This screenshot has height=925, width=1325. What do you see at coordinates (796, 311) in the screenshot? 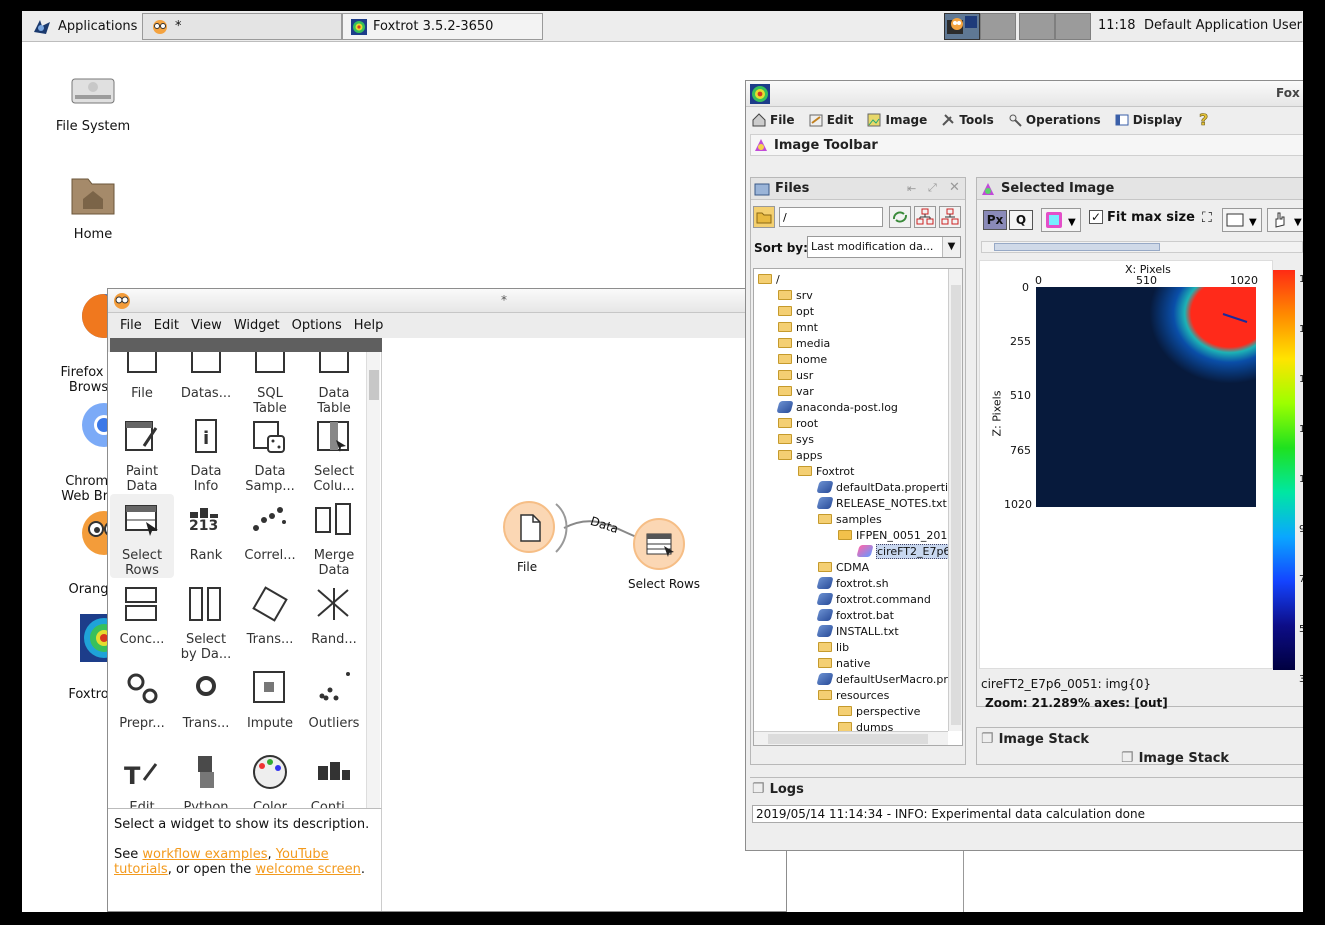
I see `tree-item: opt` at bounding box center [796, 311].